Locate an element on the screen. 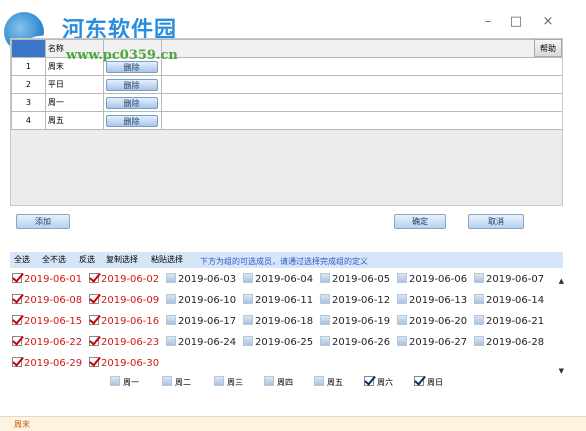  date-checkbox: 2019-06-25 is located at coordinates (278, 343).